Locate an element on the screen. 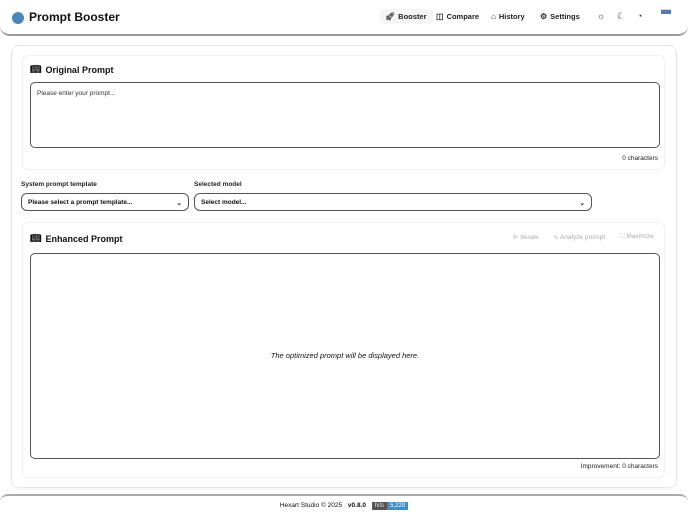 The width and height of the screenshot is (688, 512). nav-settings: ⚙ Settings is located at coordinates (560, 16).